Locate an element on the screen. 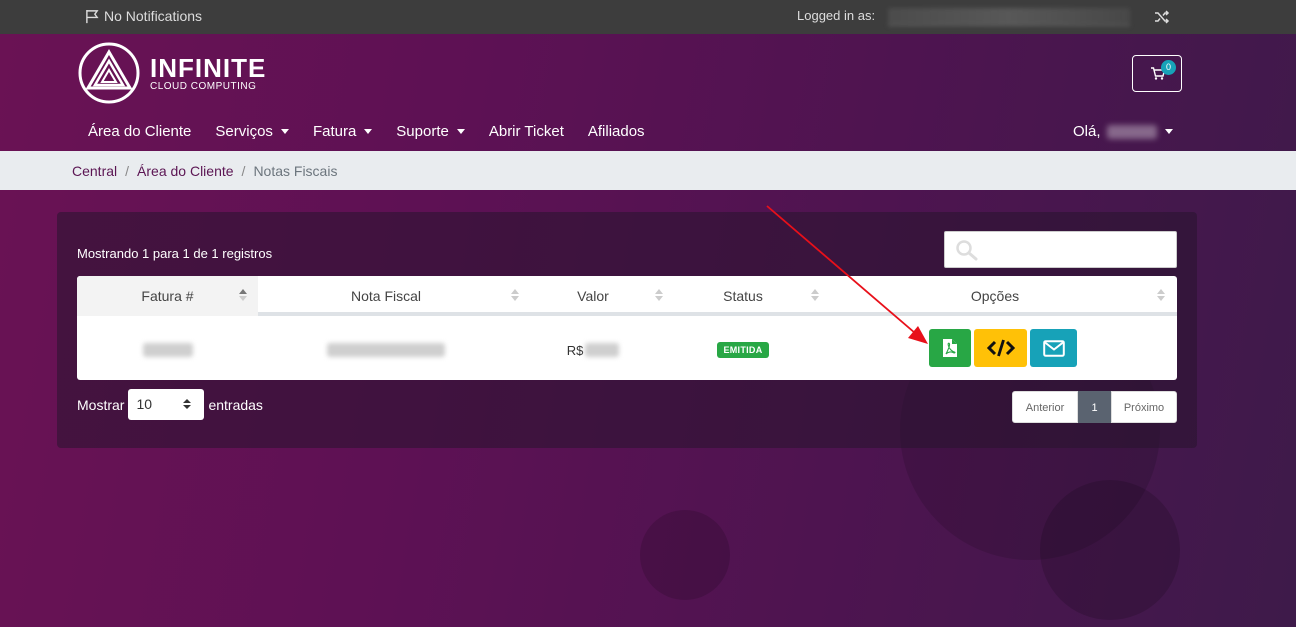  download-xml-button is located at coordinates (1000, 348).